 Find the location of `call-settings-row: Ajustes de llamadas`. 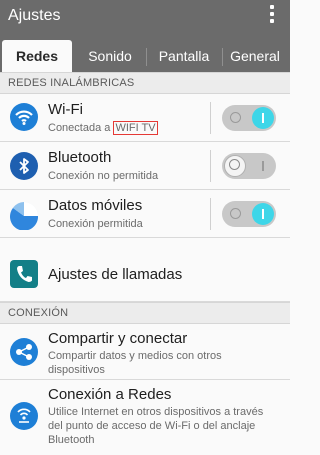

call-settings-row: Ajustes de llamadas is located at coordinates (145, 270).